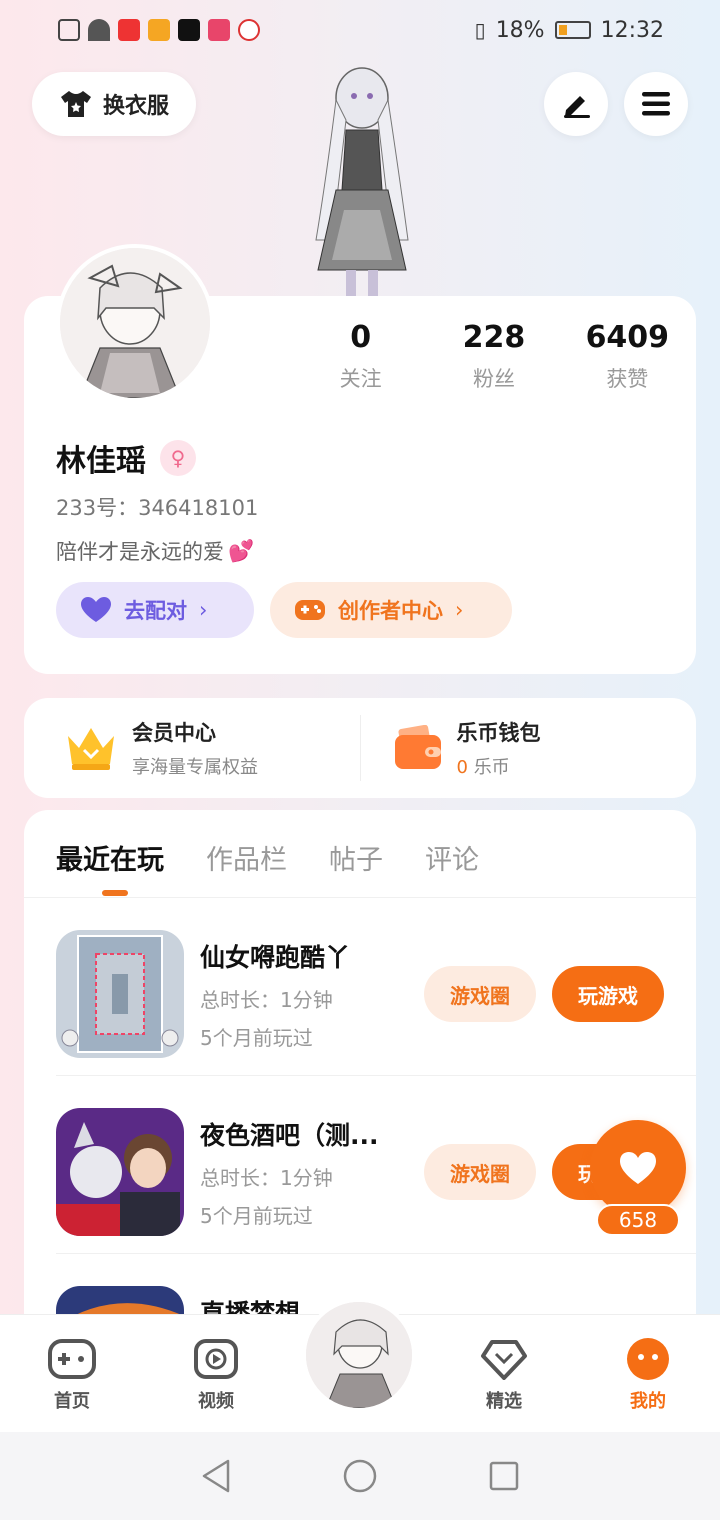 This screenshot has width=720, height=1520. I want to click on wallet-balance: 0, so click(462, 767).